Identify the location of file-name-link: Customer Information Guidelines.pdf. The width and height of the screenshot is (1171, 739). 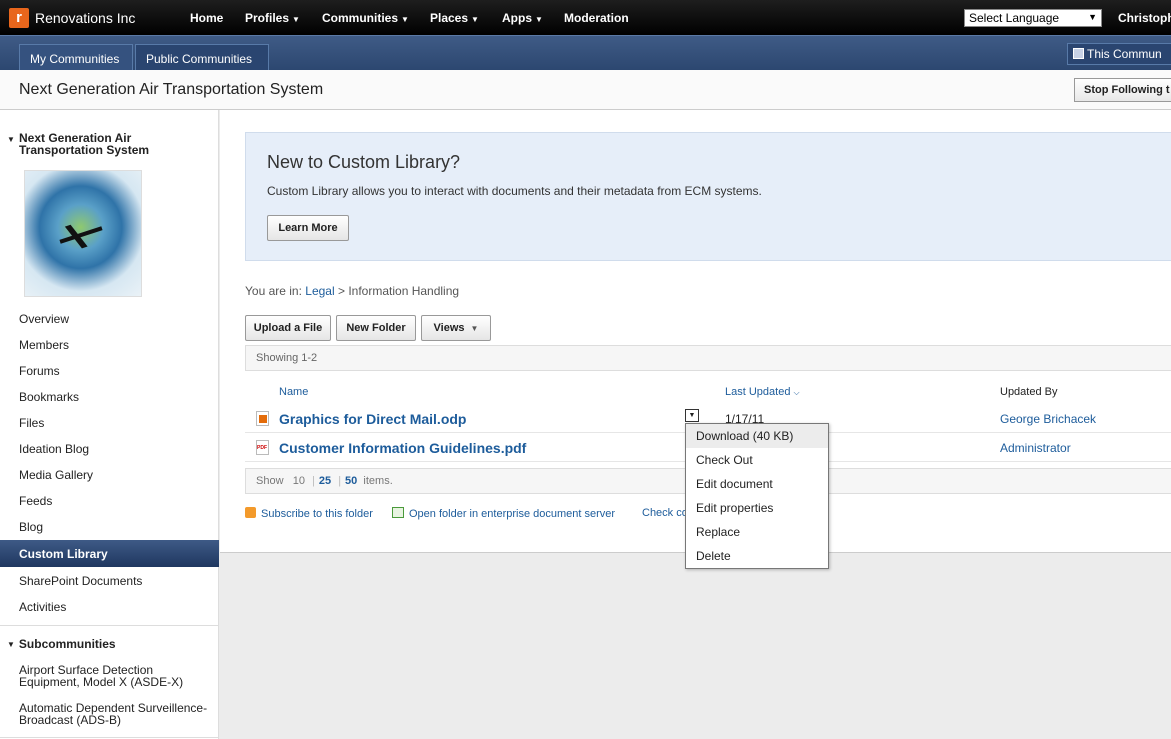
(402, 448).